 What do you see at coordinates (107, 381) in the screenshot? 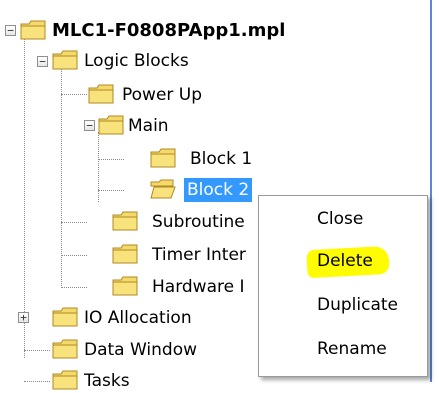
I see `tree-item-tasks: Tasks` at bounding box center [107, 381].